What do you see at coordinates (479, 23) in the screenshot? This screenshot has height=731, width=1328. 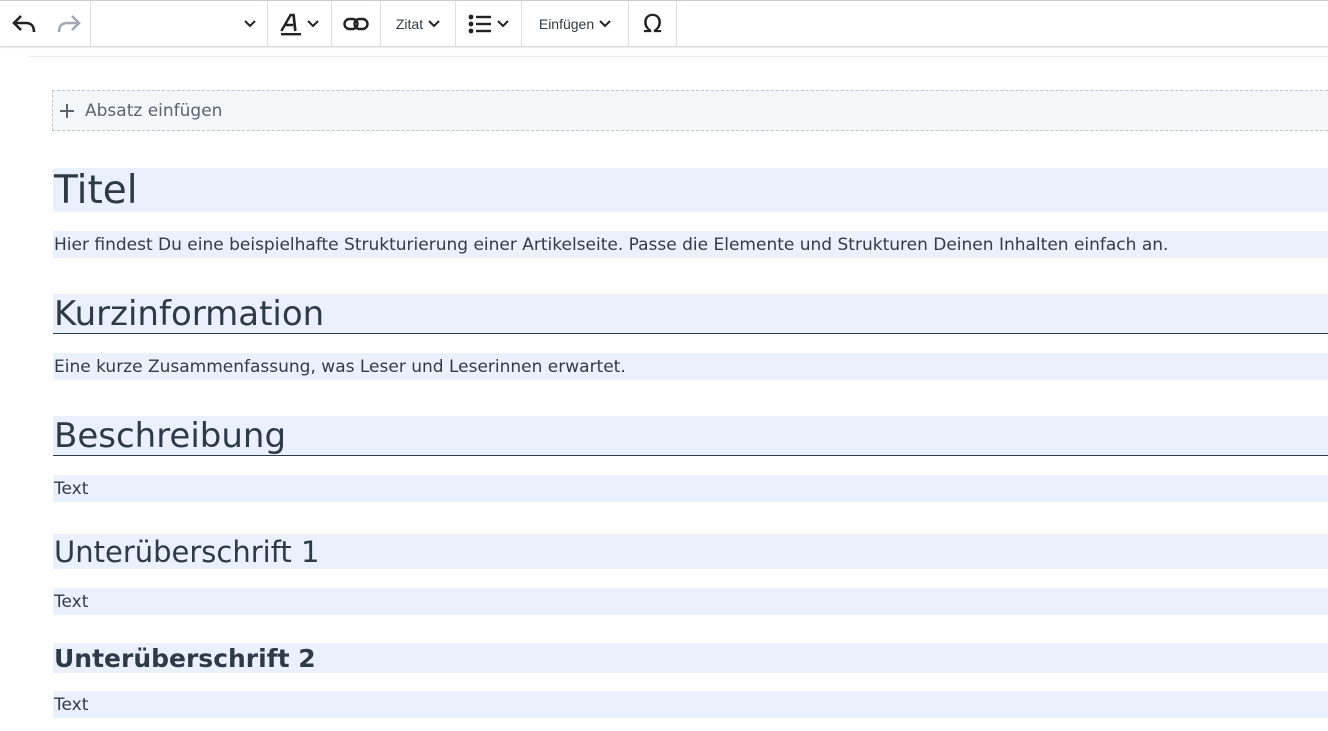 I see `bulleted-list-icon` at bounding box center [479, 23].